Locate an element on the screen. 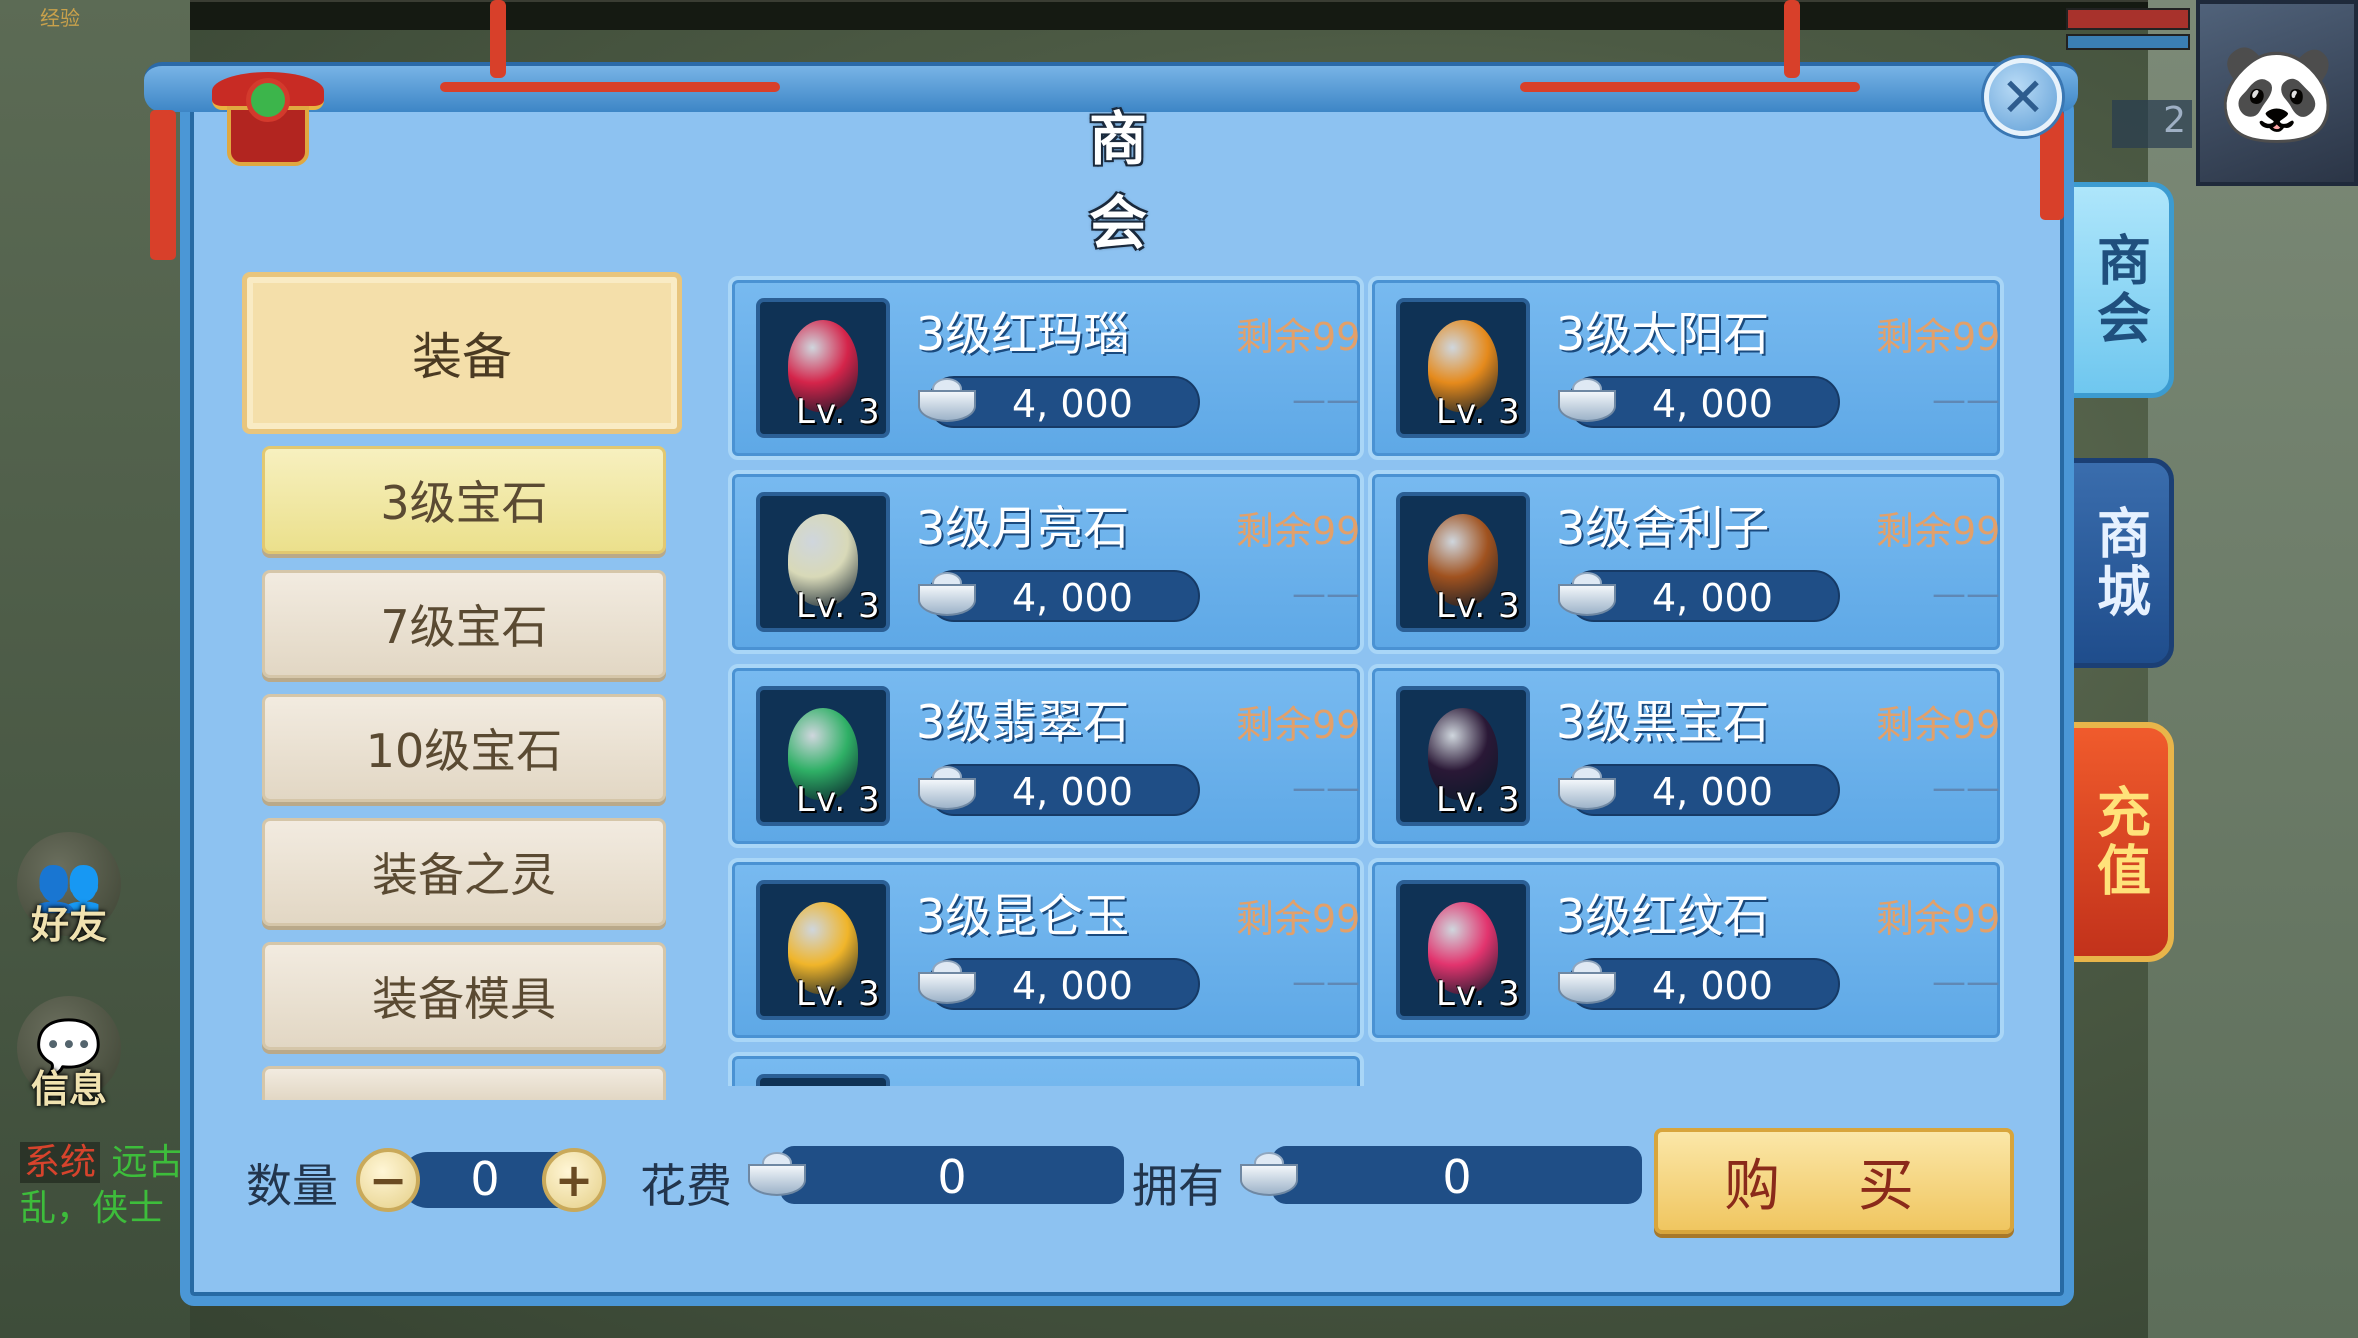 Image resolution: width=2358 pixels, height=1338 pixels. category-item: 3级宝石 is located at coordinates (464, 500).